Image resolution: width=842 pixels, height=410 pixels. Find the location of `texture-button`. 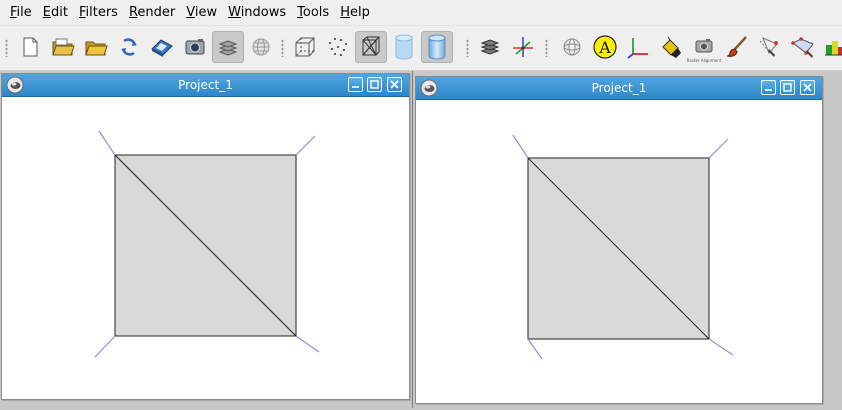

texture-button is located at coordinates (490, 47).